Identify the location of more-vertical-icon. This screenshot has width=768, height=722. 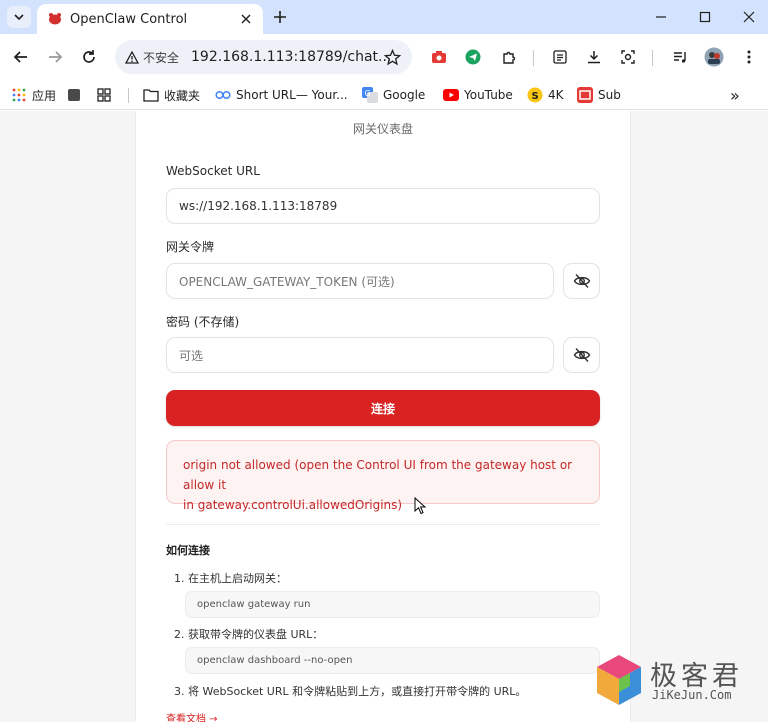
(749, 57).